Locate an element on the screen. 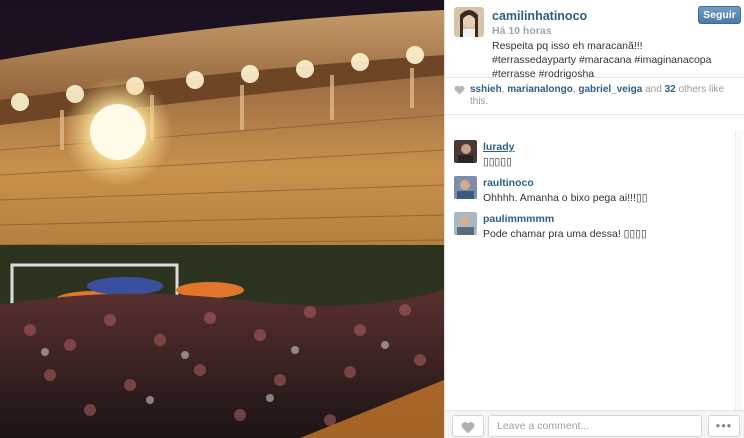 Image resolution: width=744 pixels, height=438 pixels. author-avatar is located at coordinates (469, 22).